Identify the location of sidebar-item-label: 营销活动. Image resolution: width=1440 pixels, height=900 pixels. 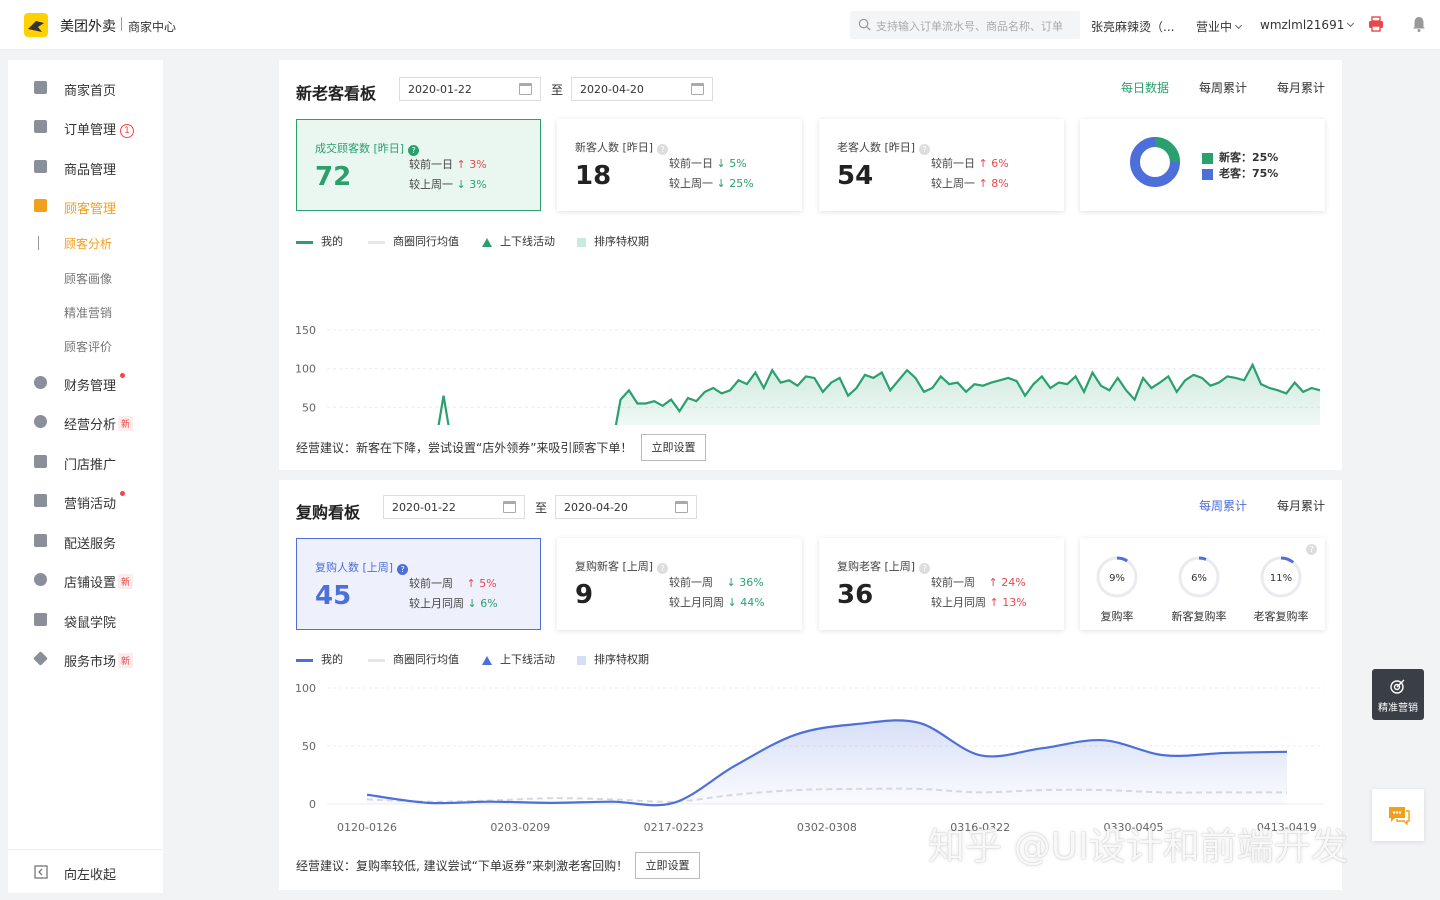
(90, 504).